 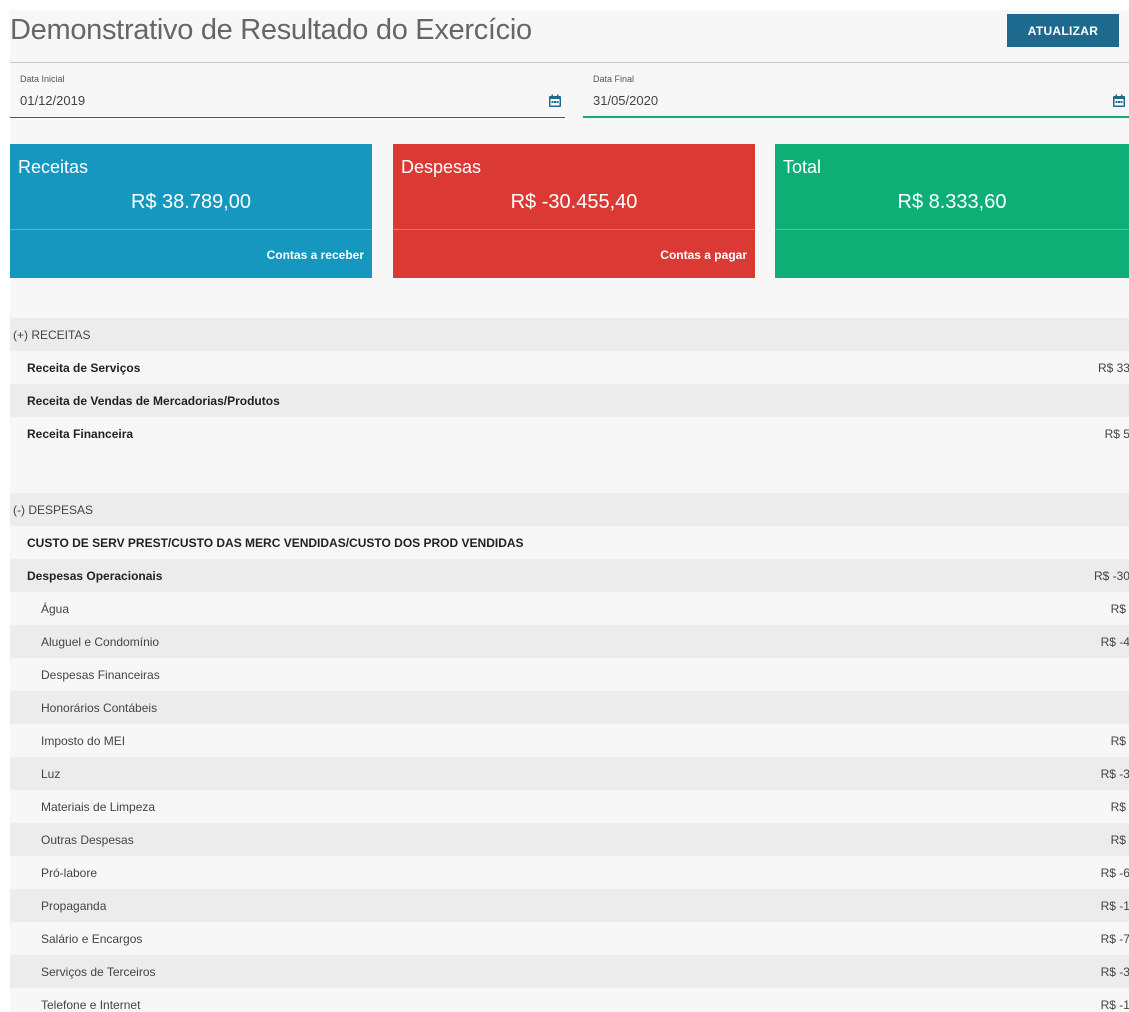 What do you see at coordinates (569, 674) in the screenshot?
I see `table-row: Despesas Financeiras R$ 0,00` at bounding box center [569, 674].